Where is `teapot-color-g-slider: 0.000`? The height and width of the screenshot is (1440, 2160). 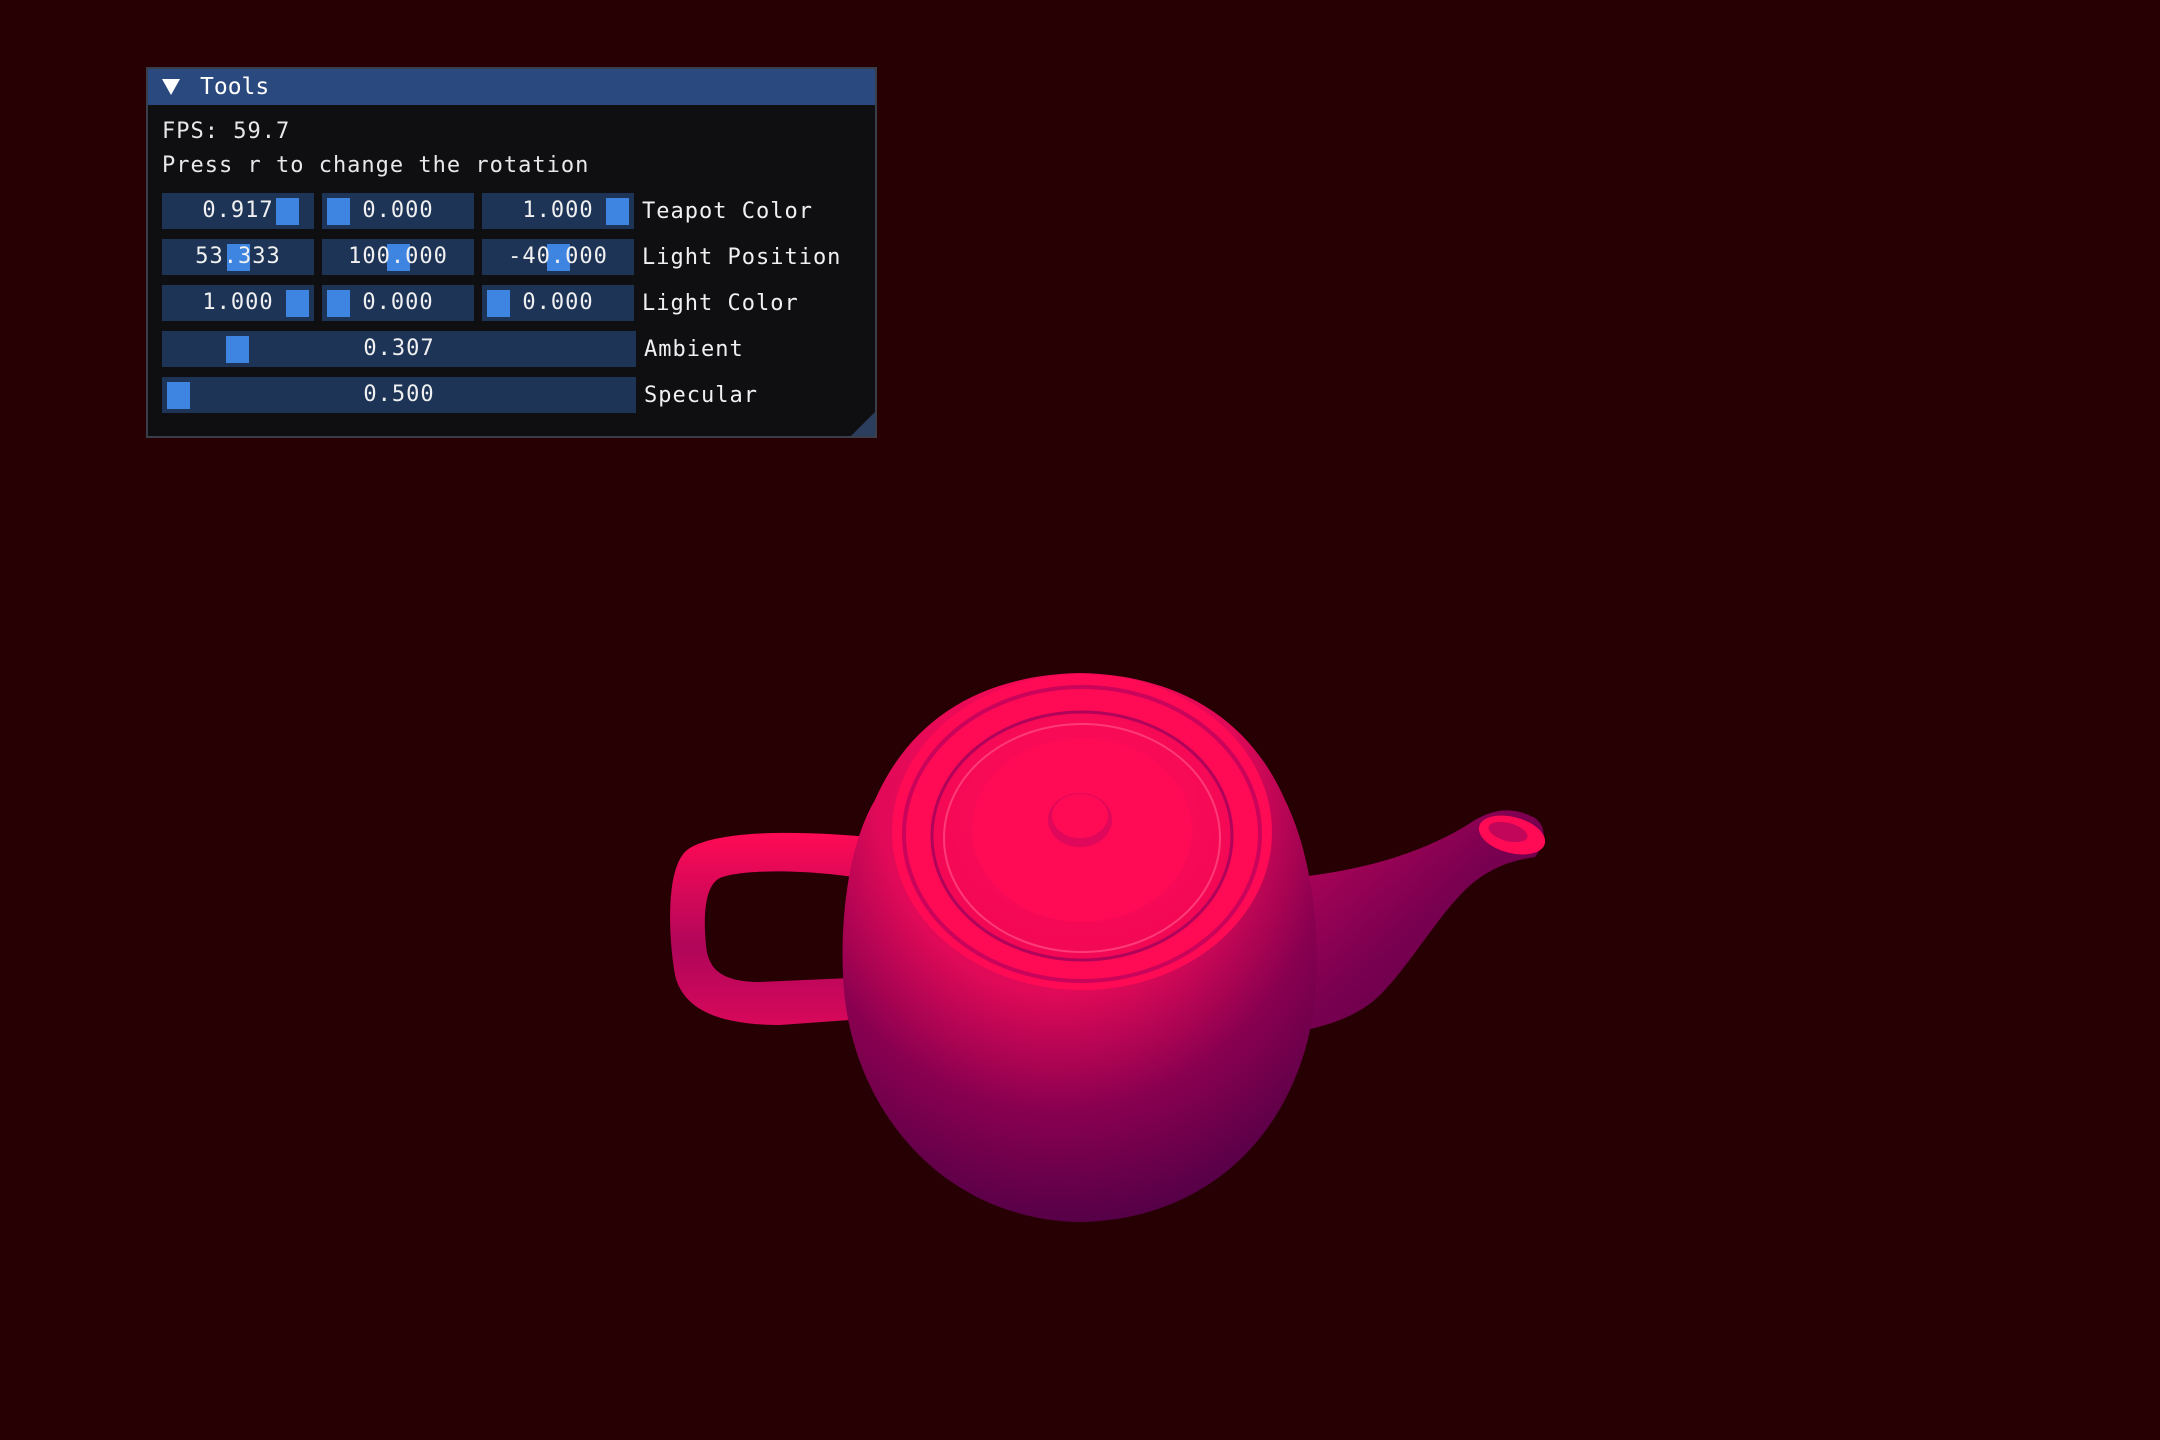
teapot-color-g-slider: 0.000 is located at coordinates (398, 211).